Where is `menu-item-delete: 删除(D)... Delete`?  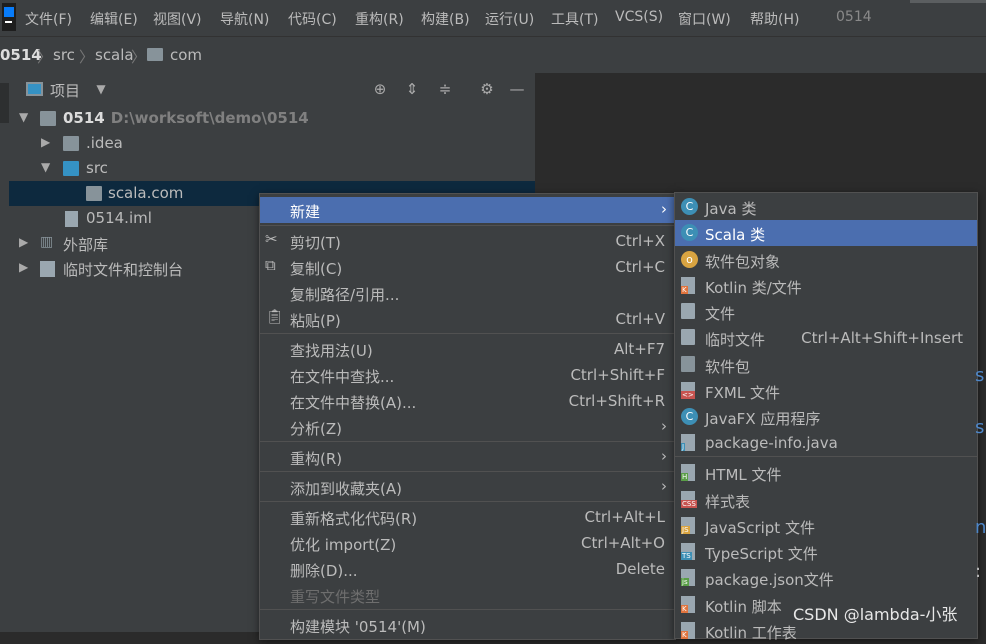
menu-item-delete: 删除(D)... Delete is located at coordinates (467, 569).